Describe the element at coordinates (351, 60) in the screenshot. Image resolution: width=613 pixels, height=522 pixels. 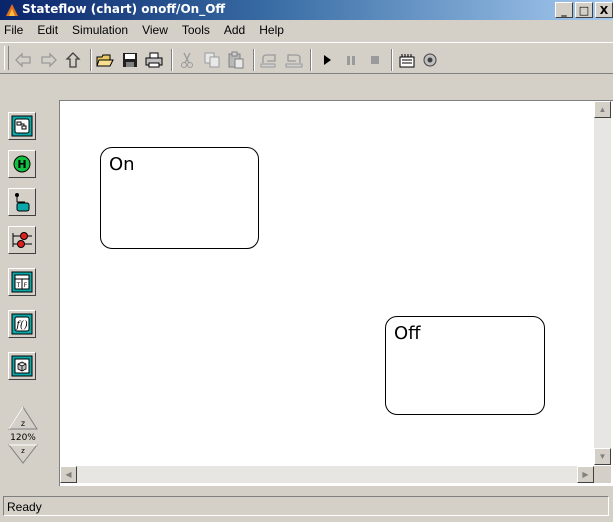
I see `pause-icon` at that location.